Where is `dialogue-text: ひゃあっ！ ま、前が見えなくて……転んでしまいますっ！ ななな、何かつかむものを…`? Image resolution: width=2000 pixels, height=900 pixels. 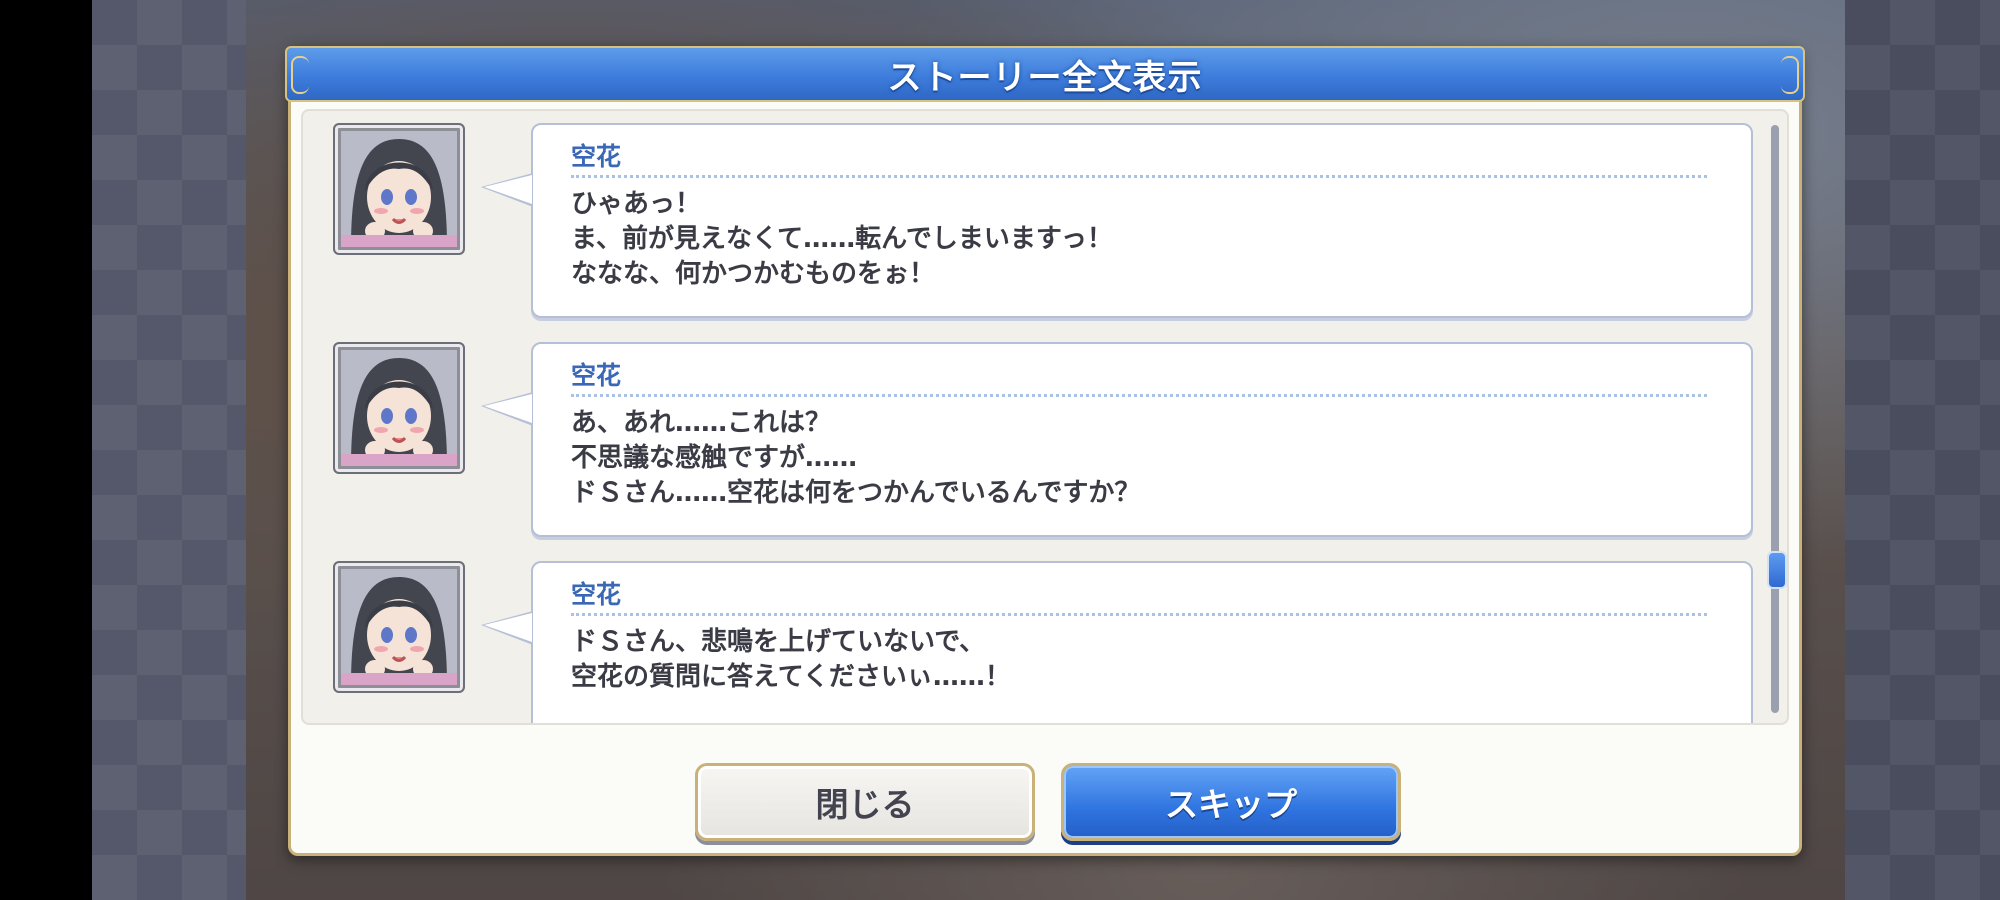
dialogue-text: ひゃあっ！ ま、前が見えなくて……転んでしまいますっ！ ななな、何かつかむものを… is located at coordinates (842, 239).